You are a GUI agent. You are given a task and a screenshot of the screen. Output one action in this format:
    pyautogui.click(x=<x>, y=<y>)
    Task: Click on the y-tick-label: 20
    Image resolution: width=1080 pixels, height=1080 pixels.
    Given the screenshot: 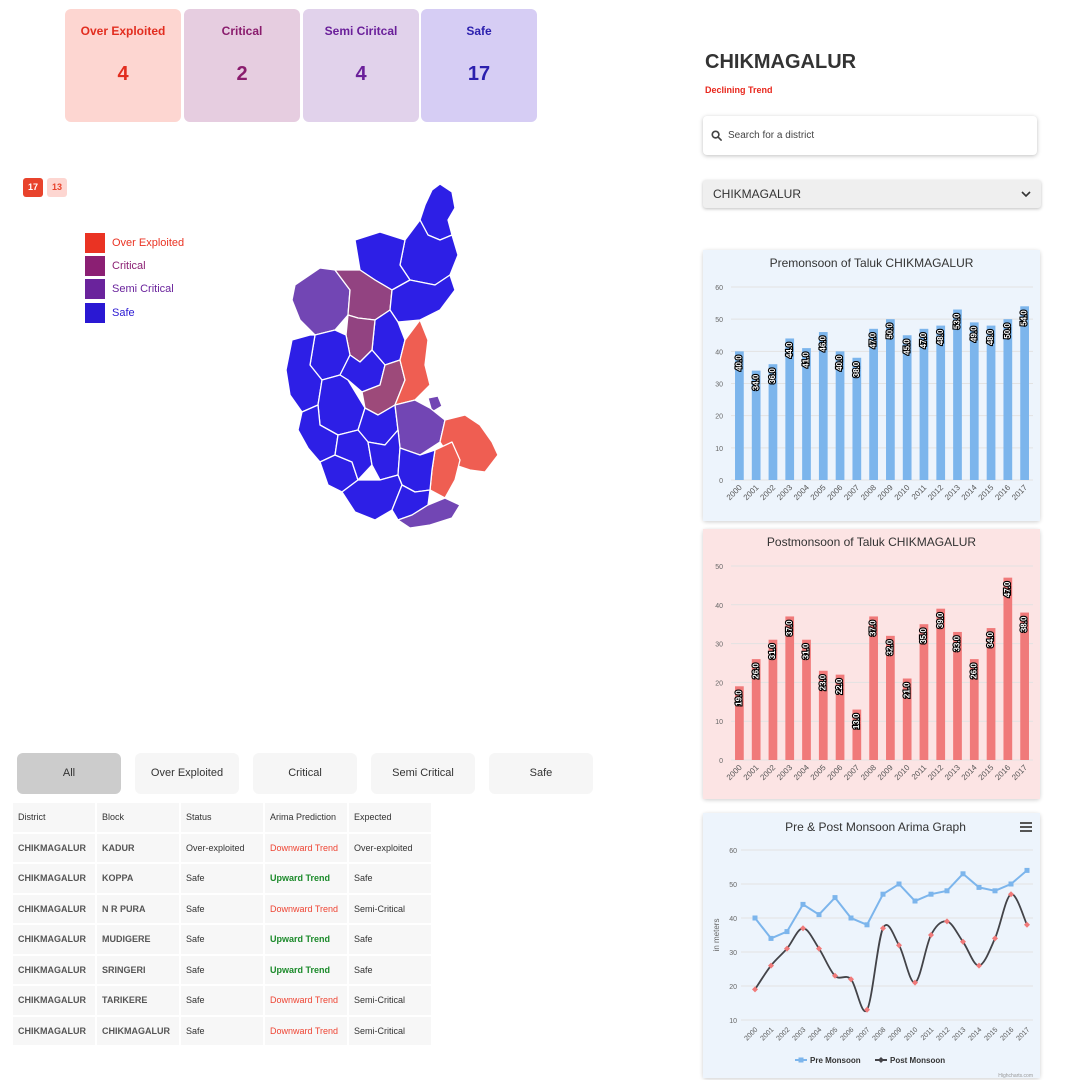 What is the action you would take?
    pyautogui.click(x=733, y=987)
    